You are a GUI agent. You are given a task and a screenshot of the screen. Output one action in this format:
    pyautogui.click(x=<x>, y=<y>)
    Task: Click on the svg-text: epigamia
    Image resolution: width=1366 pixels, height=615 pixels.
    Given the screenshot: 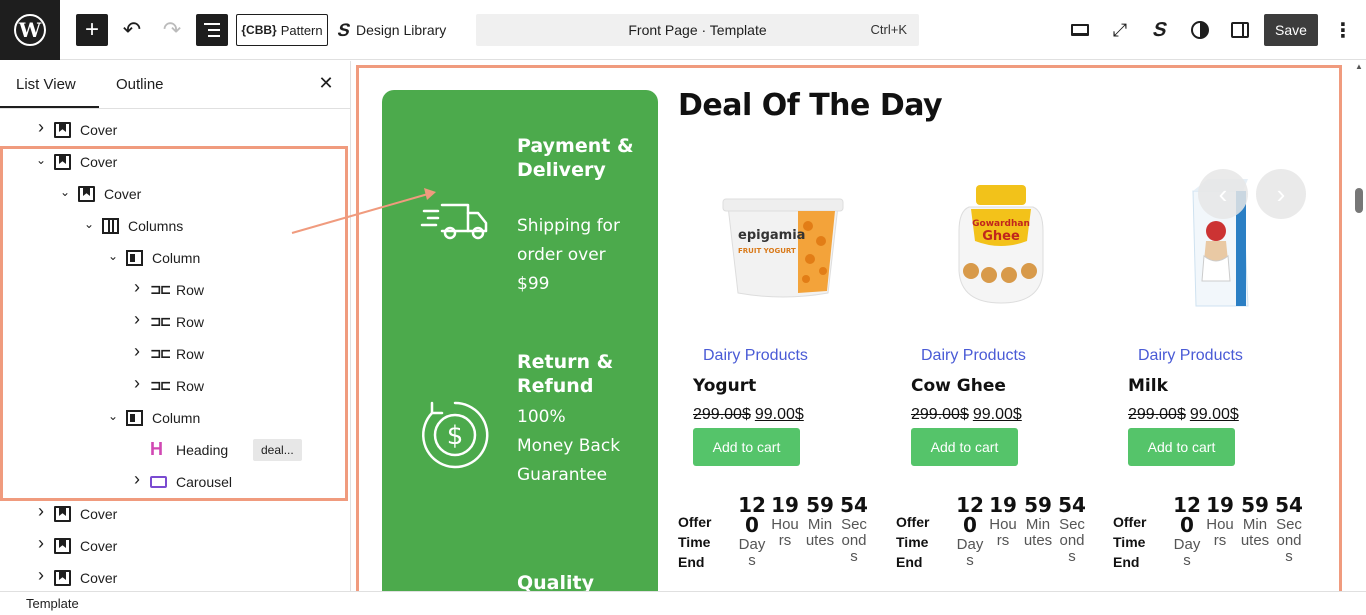 What is the action you would take?
    pyautogui.click(x=771, y=235)
    